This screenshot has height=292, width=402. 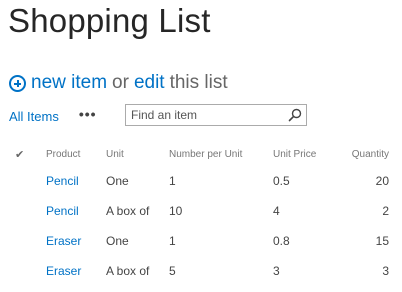 What do you see at coordinates (149, 83) in the screenshot?
I see `edit-link: edit` at bounding box center [149, 83].